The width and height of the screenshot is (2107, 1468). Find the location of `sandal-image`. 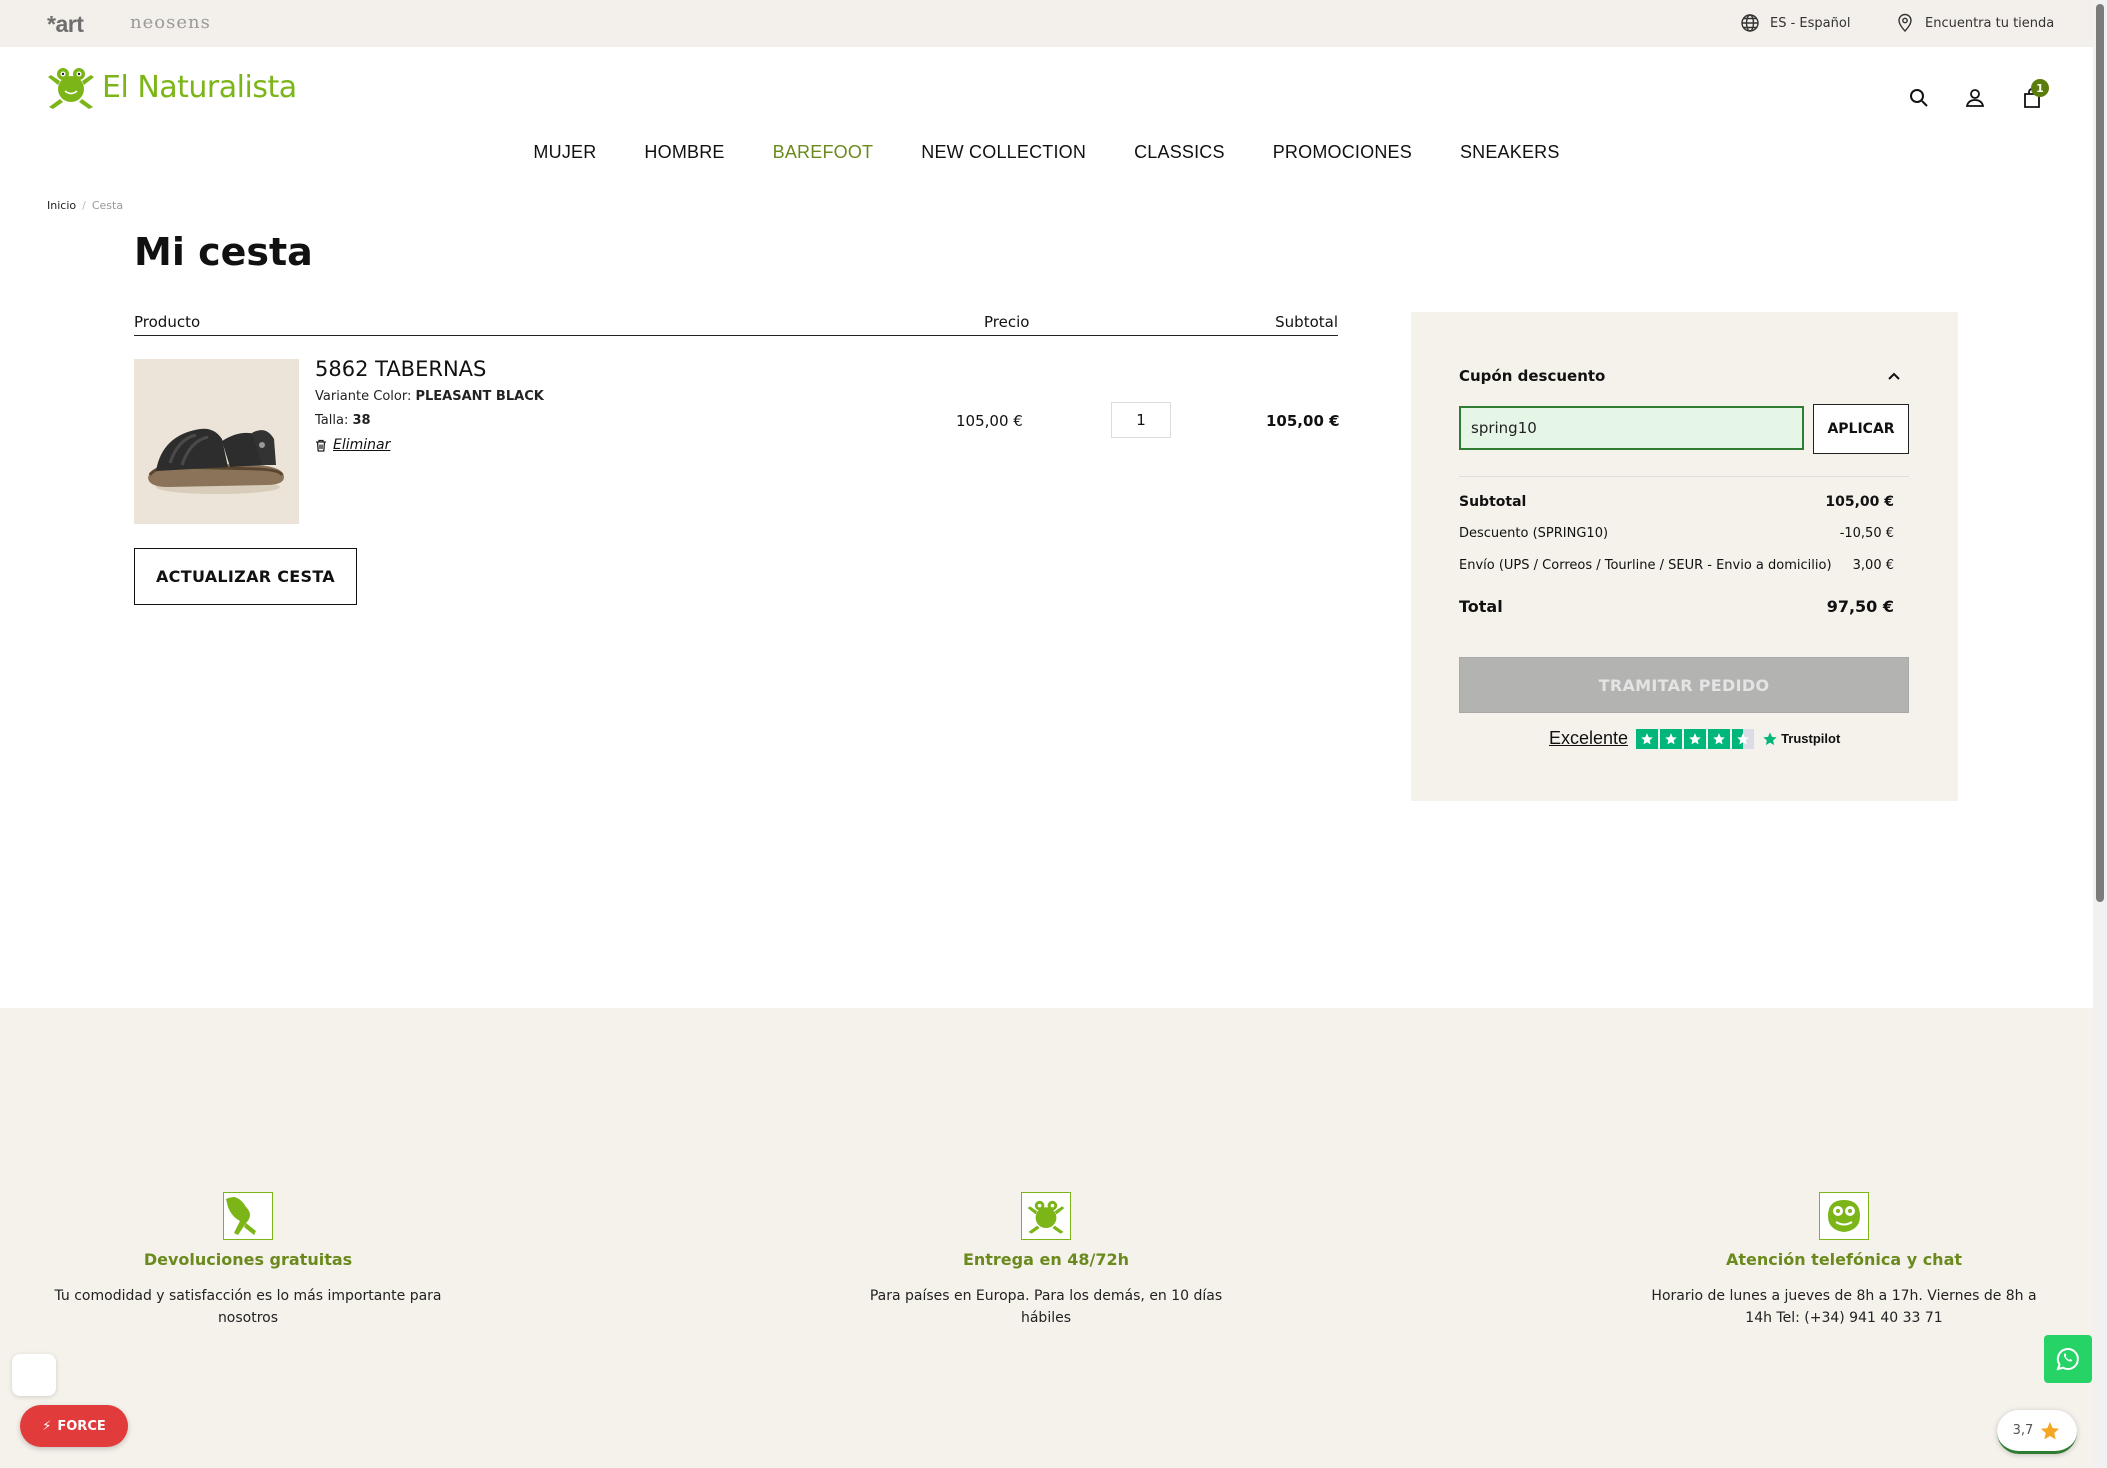

sandal-image is located at coordinates (216, 441).